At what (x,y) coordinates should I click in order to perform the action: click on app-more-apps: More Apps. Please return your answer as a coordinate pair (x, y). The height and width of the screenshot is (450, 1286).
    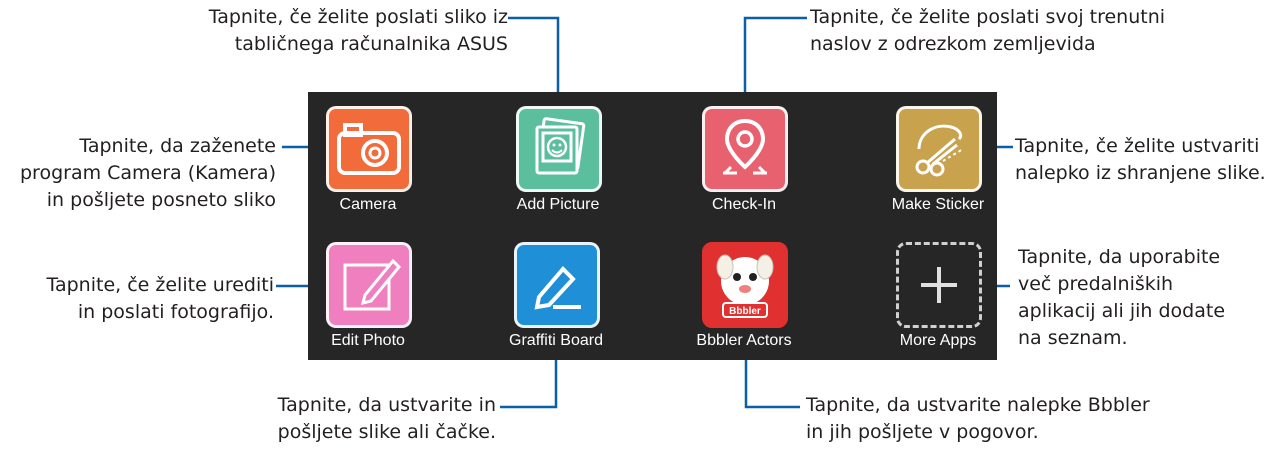
    Looking at the image, I should click on (938, 301).